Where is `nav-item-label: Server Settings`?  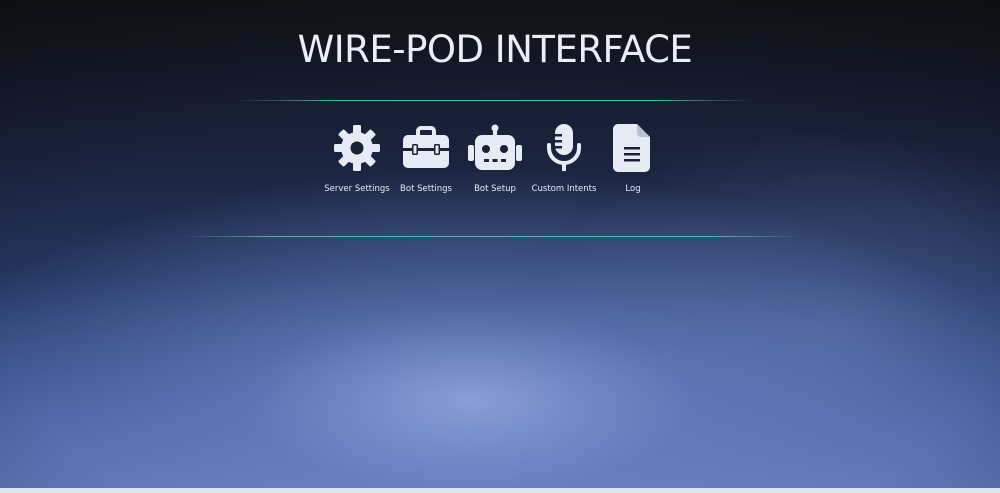 nav-item-label: Server Settings is located at coordinates (357, 189).